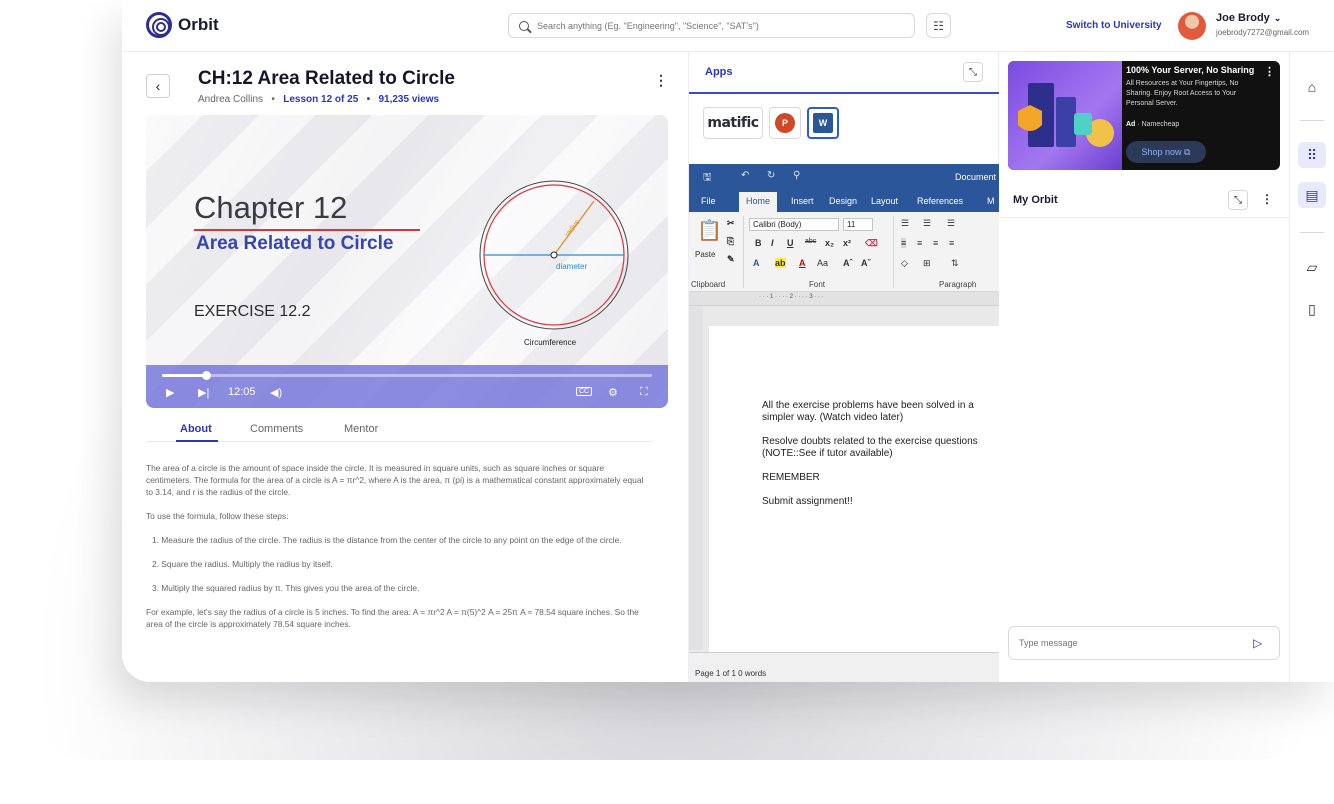 The image size is (1334, 804). What do you see at coordinates (791, 477) in the screenshot?
I see `document-line: REMEMBER` at bounding box center [791, 477].